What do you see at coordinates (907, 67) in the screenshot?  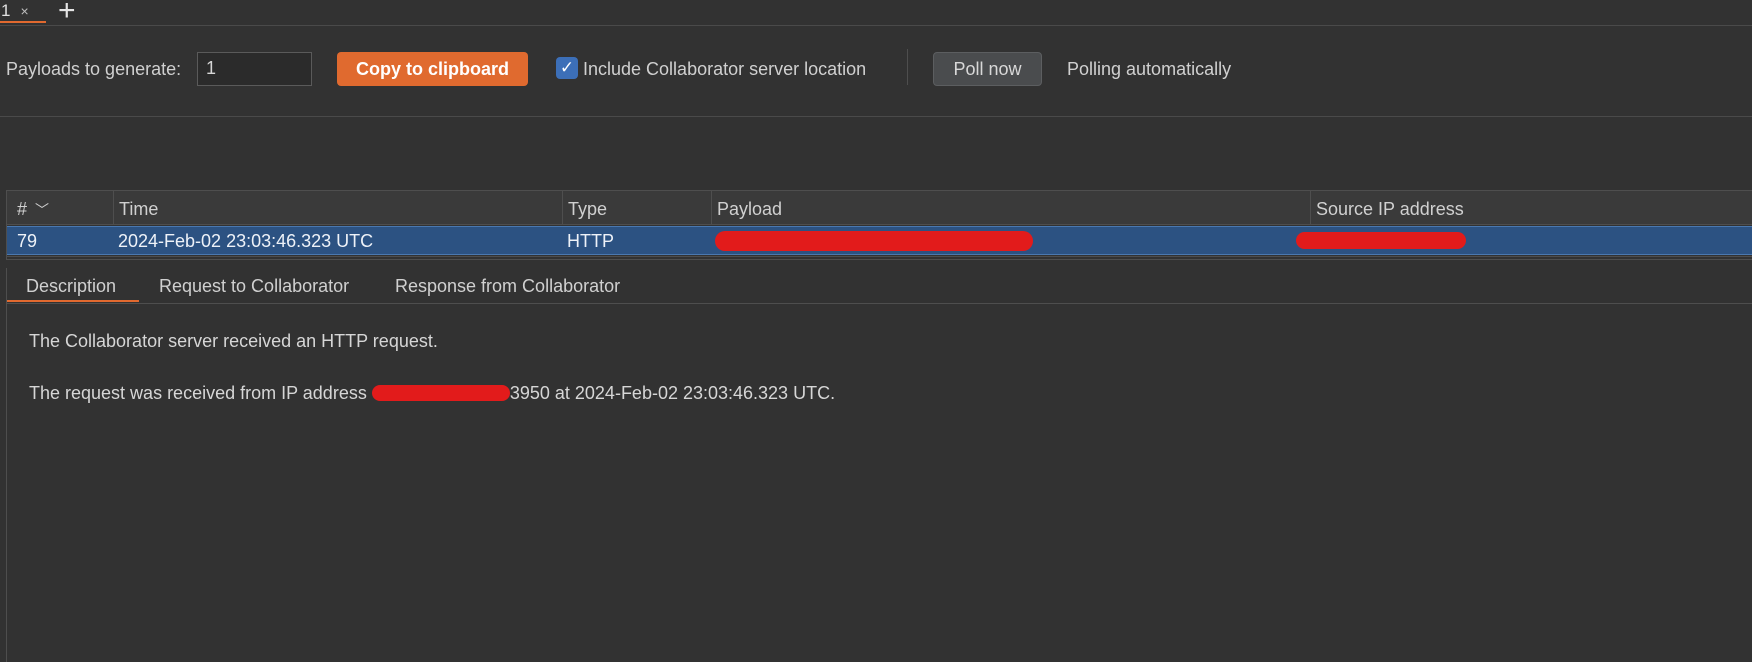 I see `toolbar-divider` at bounding box center [907, 67].